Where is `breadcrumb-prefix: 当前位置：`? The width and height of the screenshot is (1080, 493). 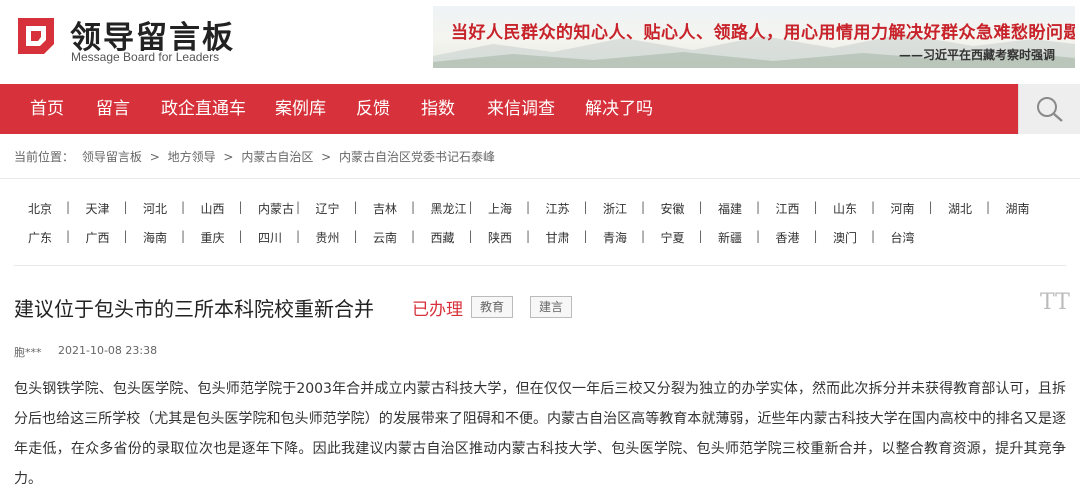 breadcrumb-prefix: 当前位置： is located at coordinates (44, 157).